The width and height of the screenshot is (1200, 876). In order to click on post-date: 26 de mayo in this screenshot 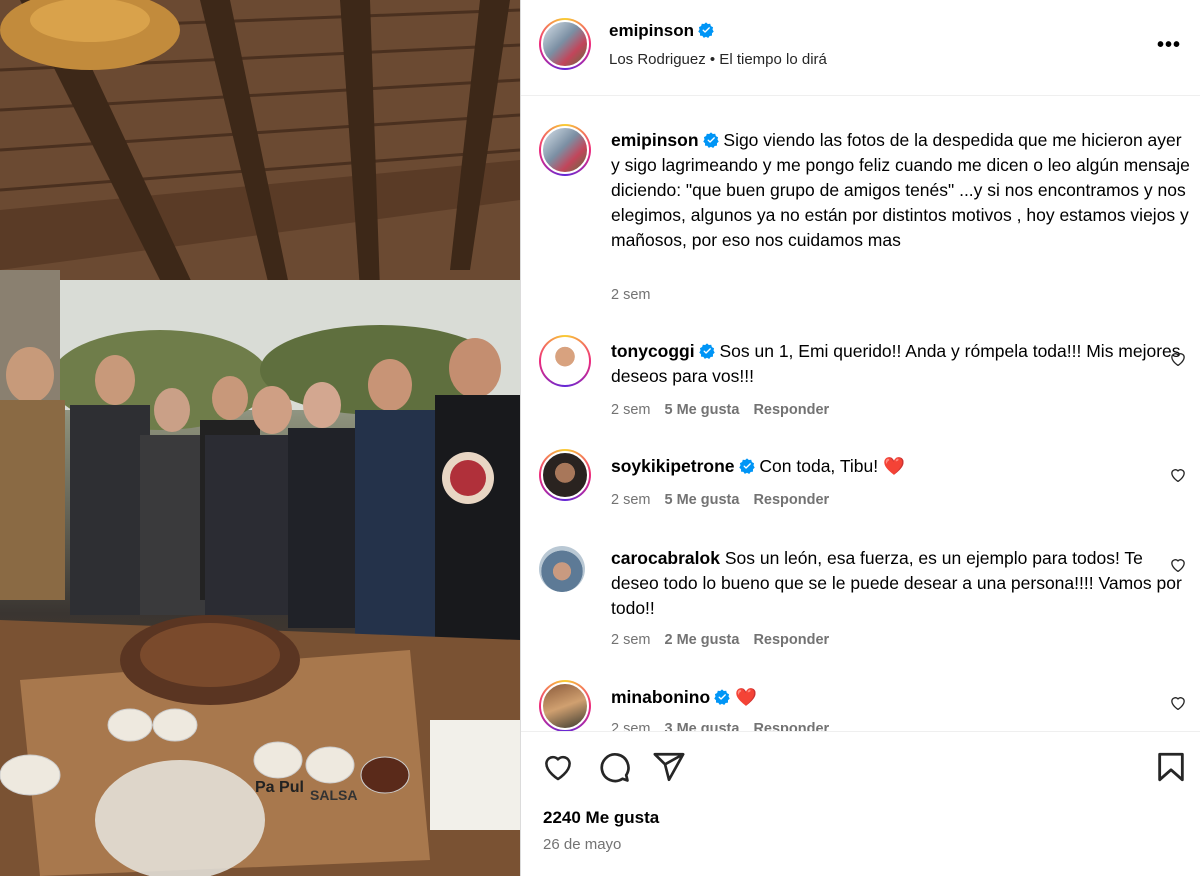, I will do `click(582, 844)`.